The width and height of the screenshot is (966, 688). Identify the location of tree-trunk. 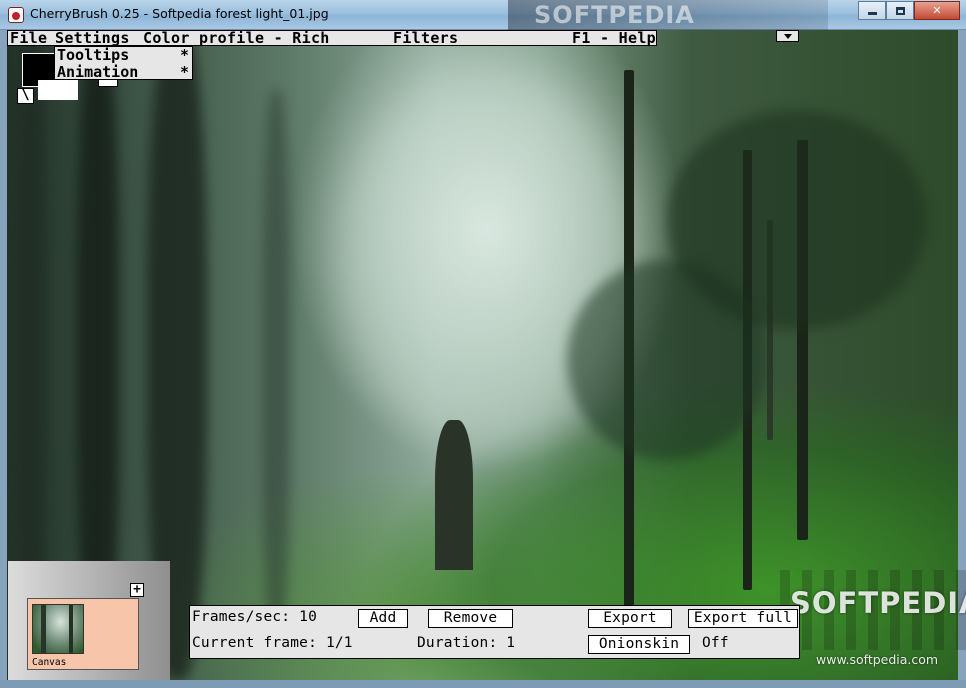
(276, 370).